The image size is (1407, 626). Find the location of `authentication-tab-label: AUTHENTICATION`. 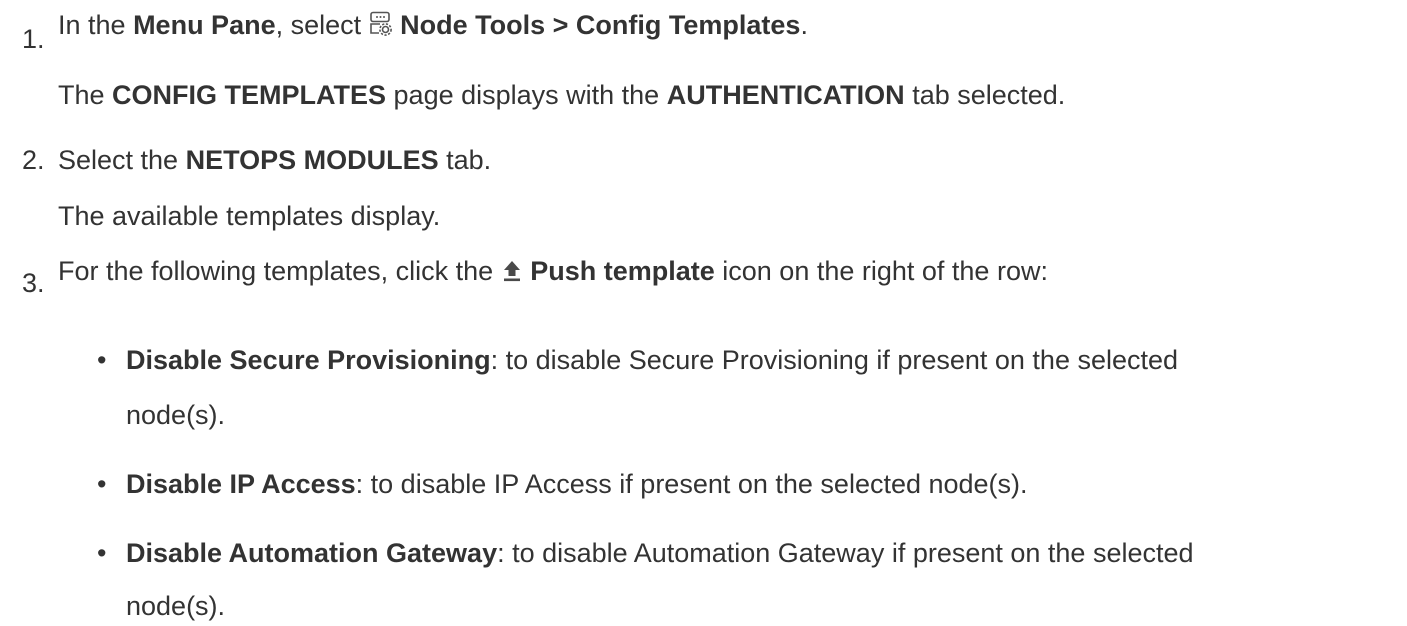

authentication-tab-label: AUTHENTICATION is located at coordinates (785, 95).